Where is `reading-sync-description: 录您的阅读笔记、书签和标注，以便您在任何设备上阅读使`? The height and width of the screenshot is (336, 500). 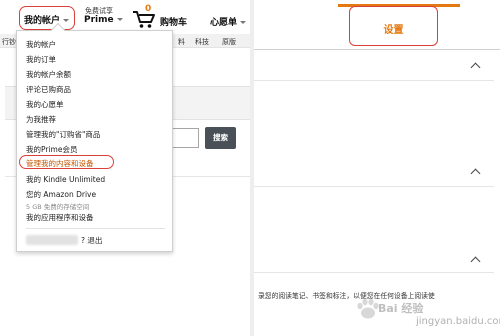
reading-sync-description: 录您的阅读笔记、书签和标注，以便您在任何设备上阅读使 is located at coordinates (346, 296).